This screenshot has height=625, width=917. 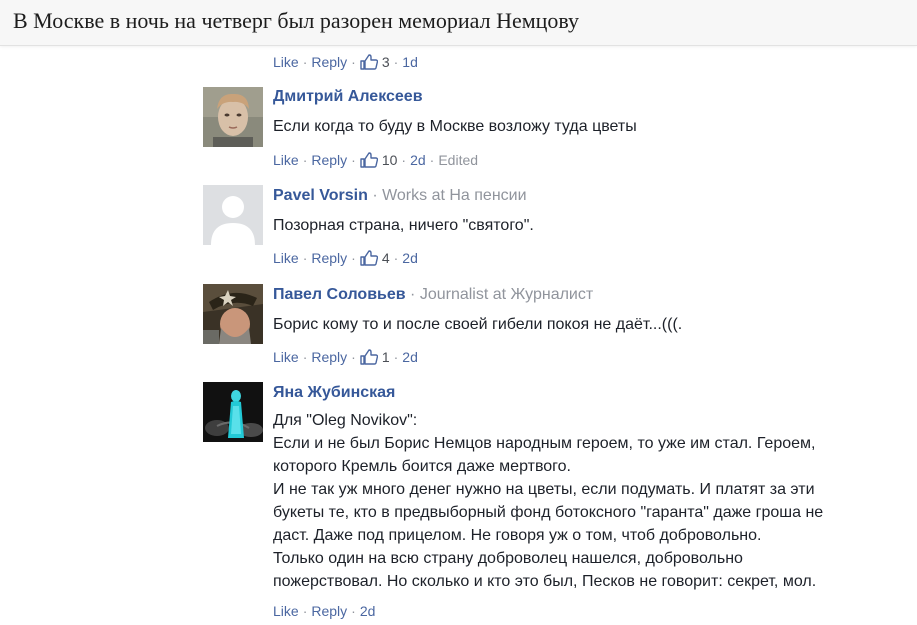 I want to click on comment-actions: Like · Reply · 2d, so click(x=324, y=611).